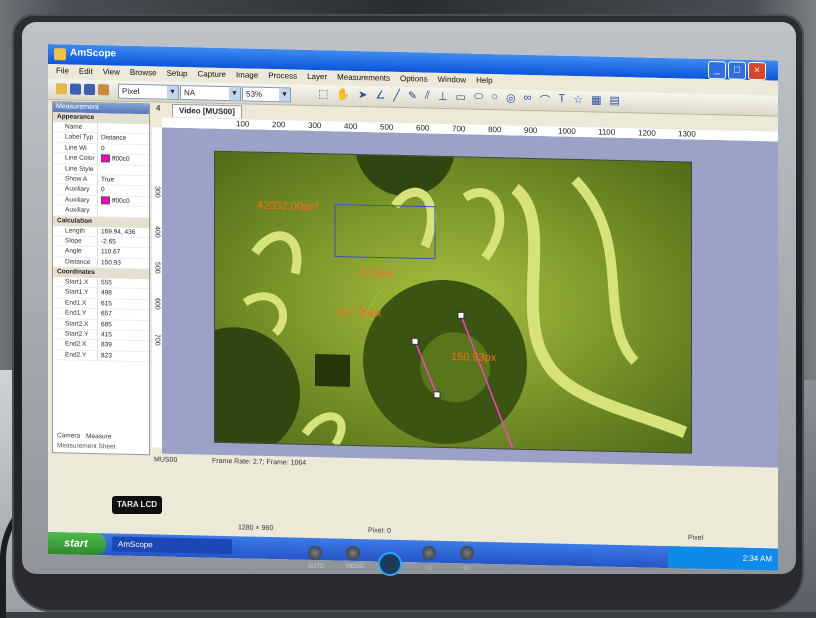 The height and width of the screenshot is (618, 816). What do you see at coordinates (396, 97) in the screenshot?
I see `line-icon: ╱` at bounding box center [396, 97].